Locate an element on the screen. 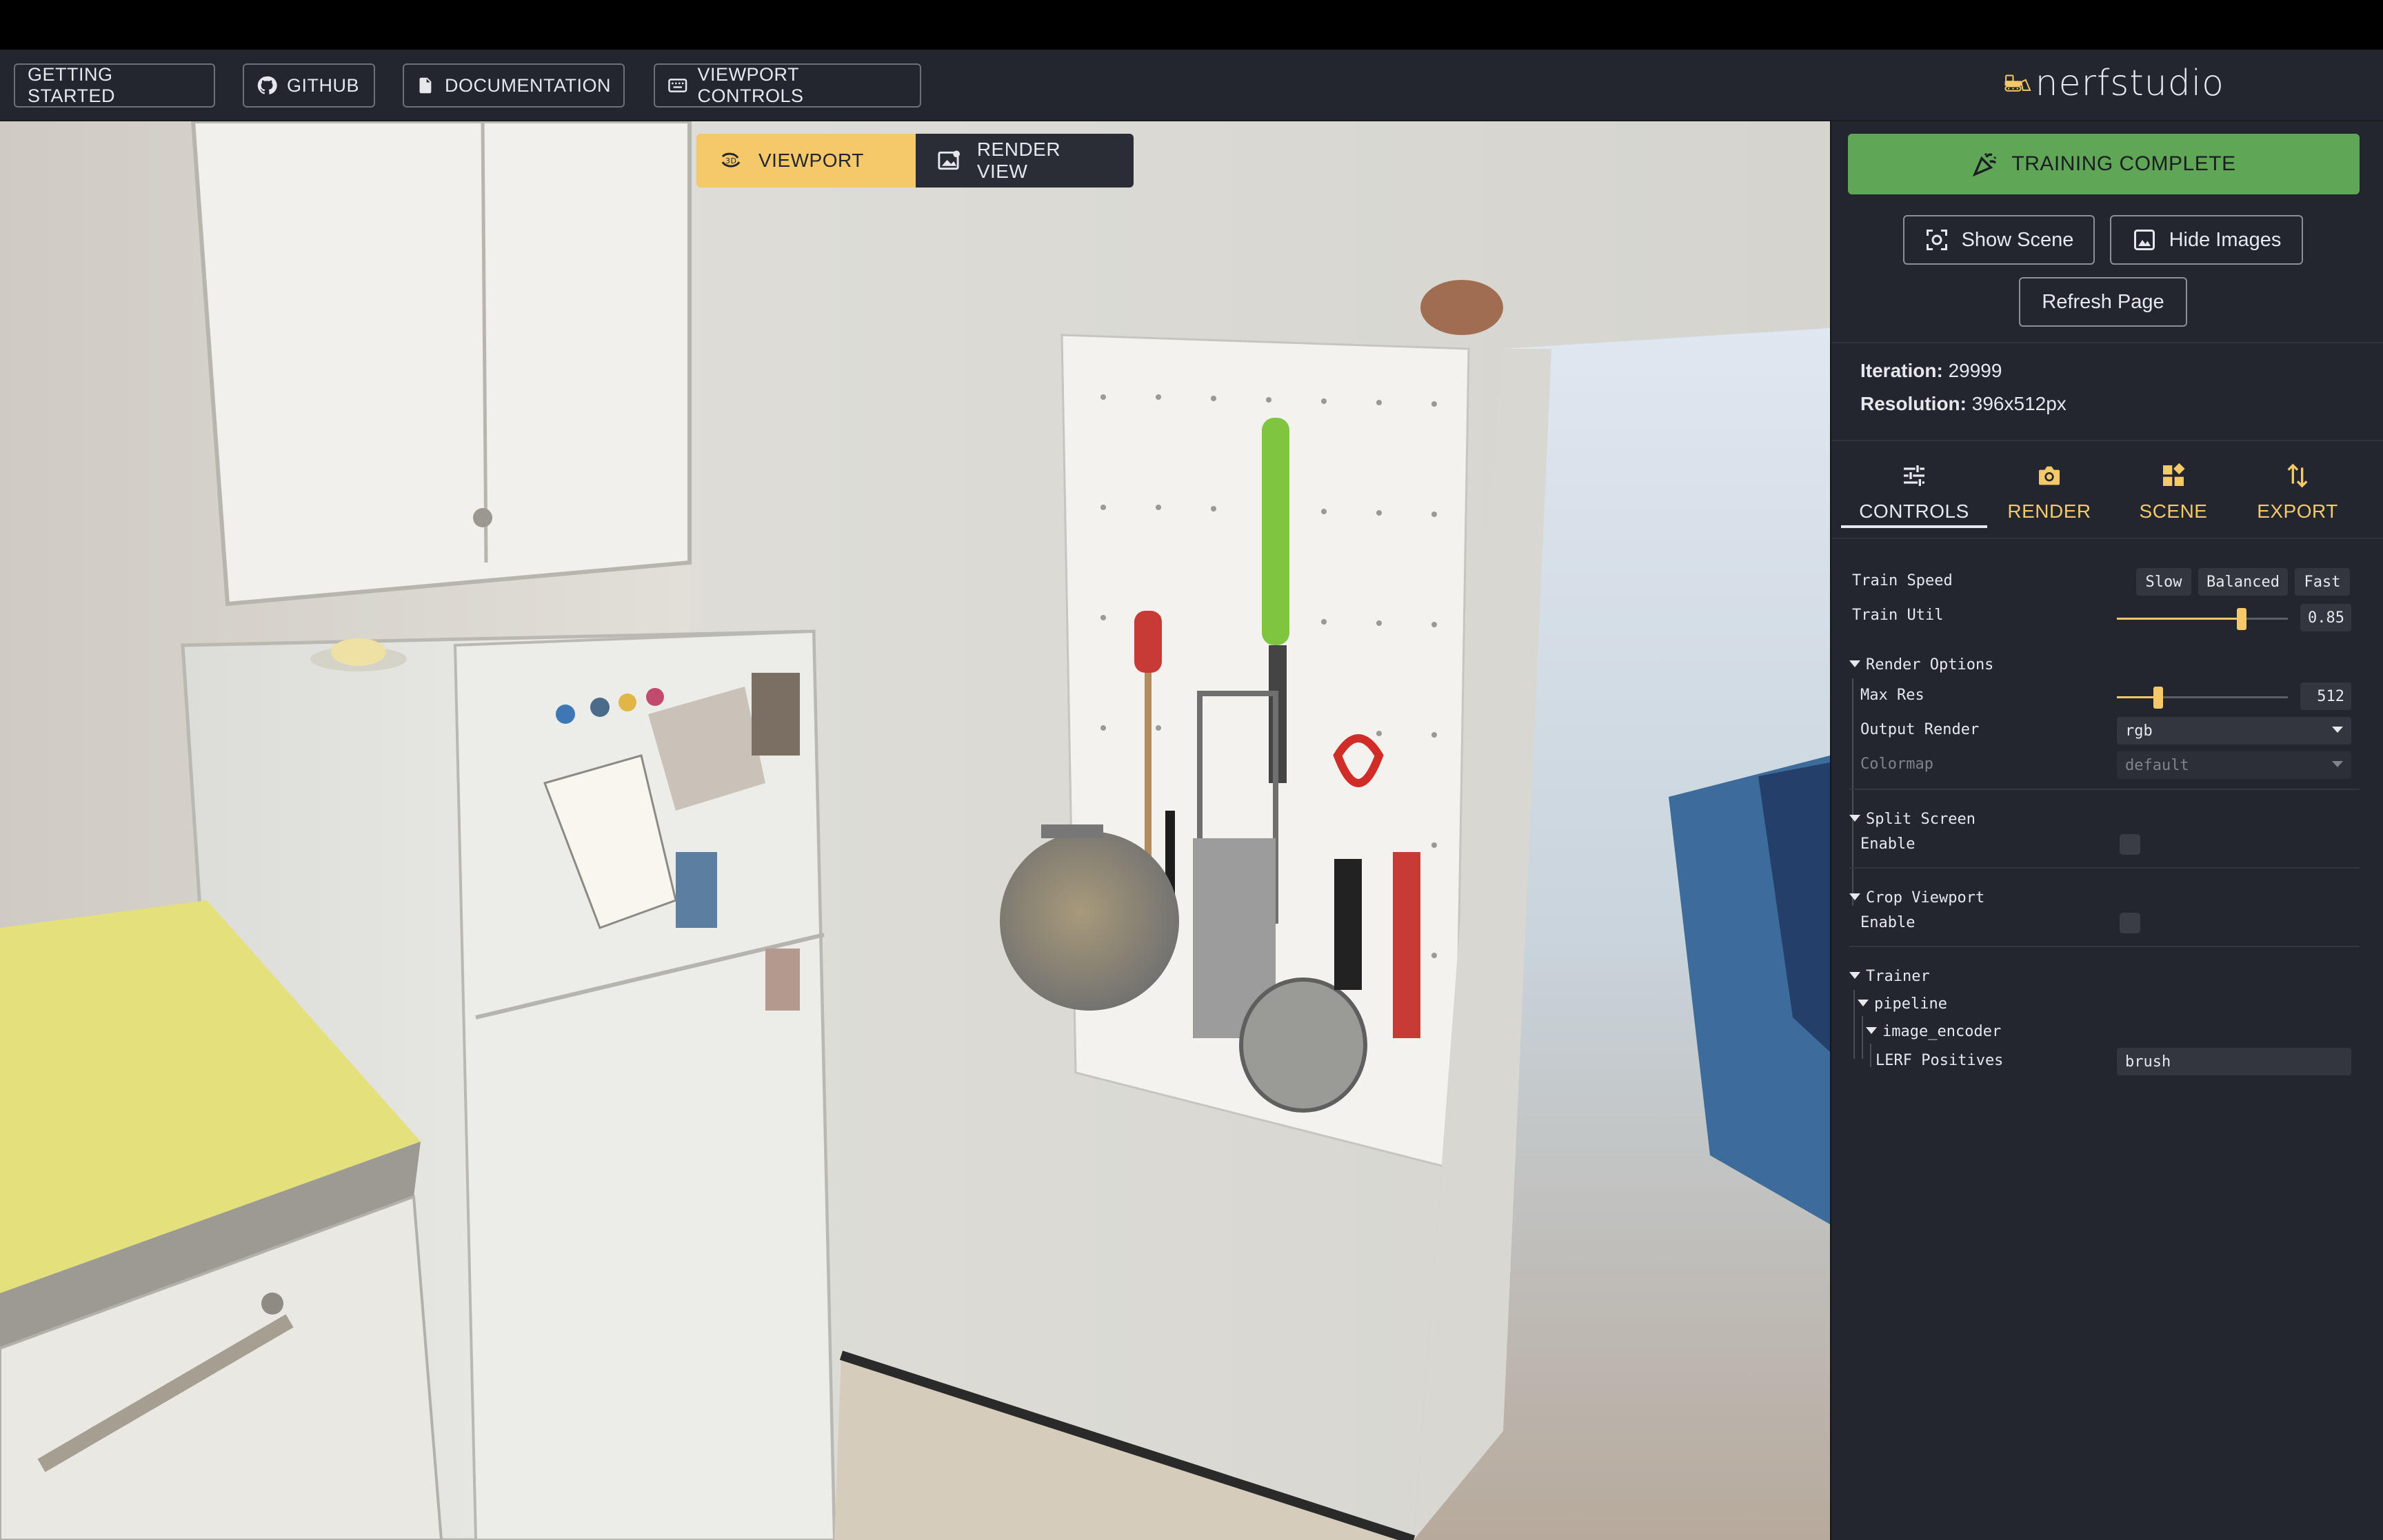  pipeline-header: pipeline is located at coordinates (1902, 1004).